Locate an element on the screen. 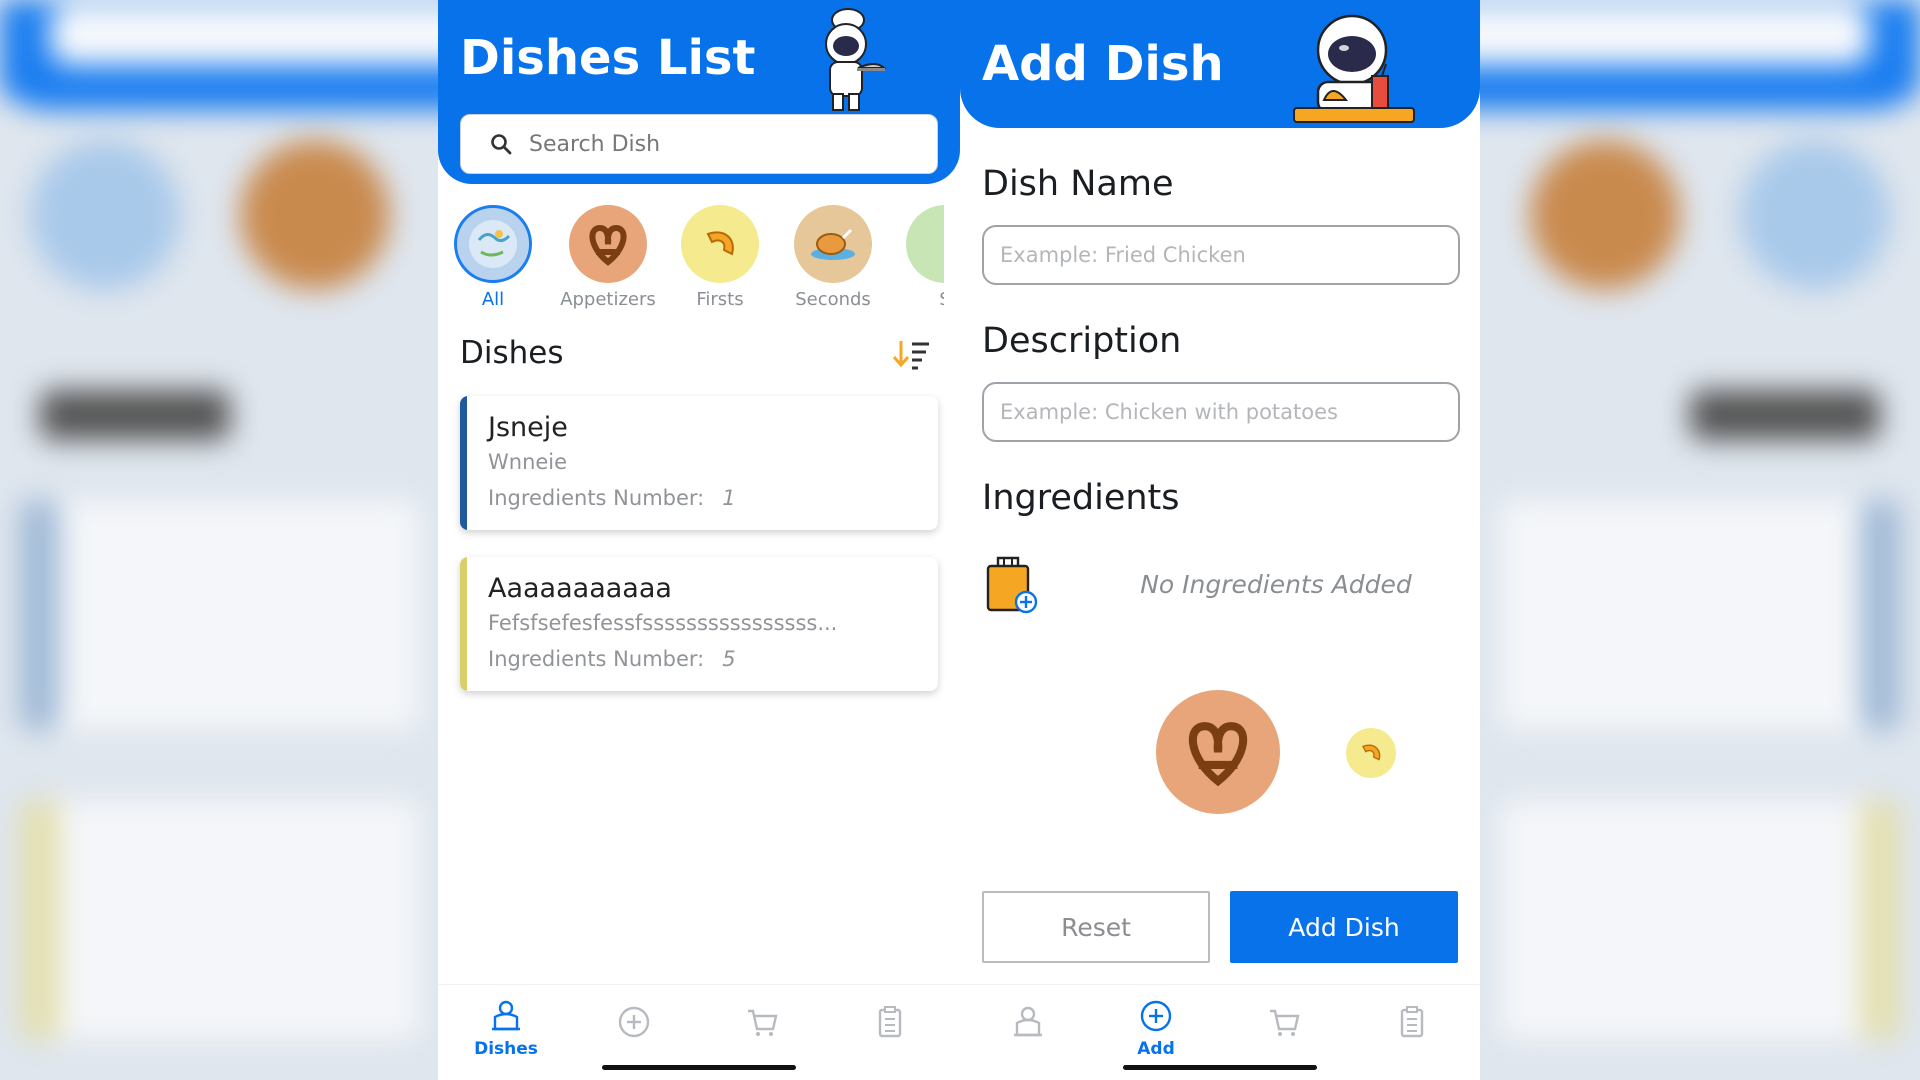 Image resolution: width=1920 pixels, height=1080 pixels. no-ingredients-message: No Ingredients Added is located at coordinates (1276, 584).